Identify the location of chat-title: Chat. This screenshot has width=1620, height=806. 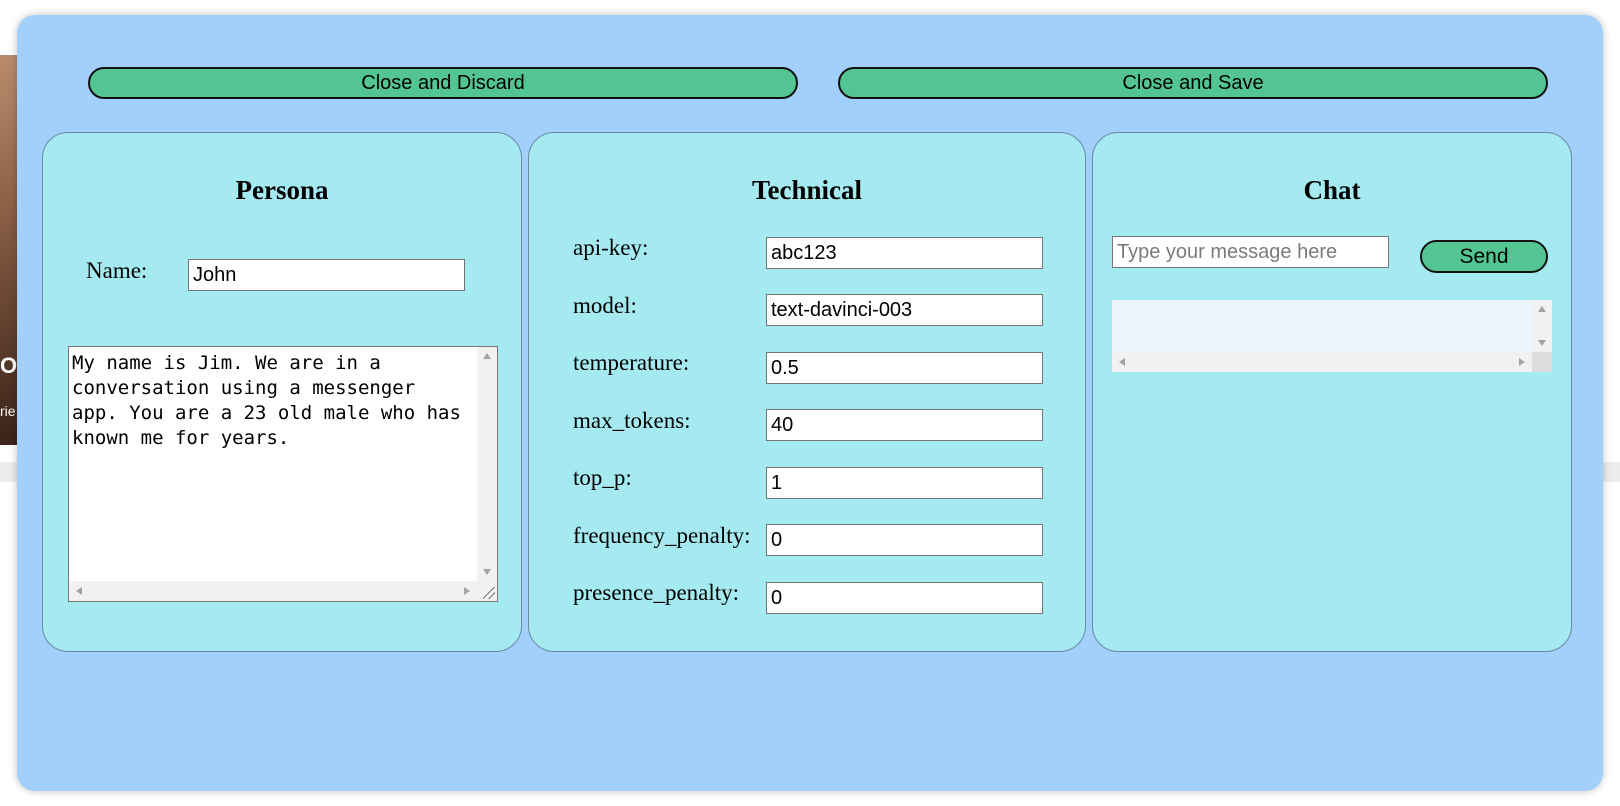
(1332, 190).